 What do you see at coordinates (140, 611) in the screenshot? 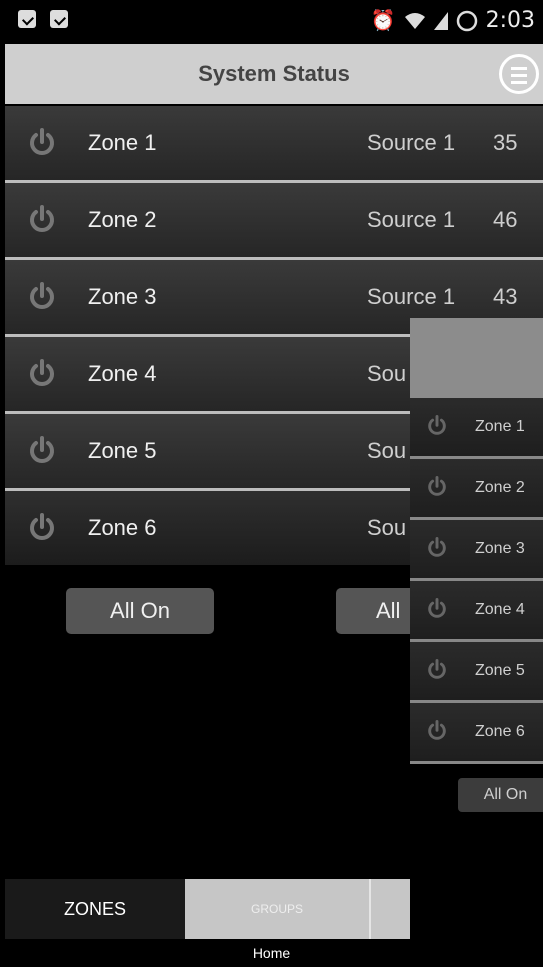
I see `all-on-button: All On` at bounding box center [140, 611].